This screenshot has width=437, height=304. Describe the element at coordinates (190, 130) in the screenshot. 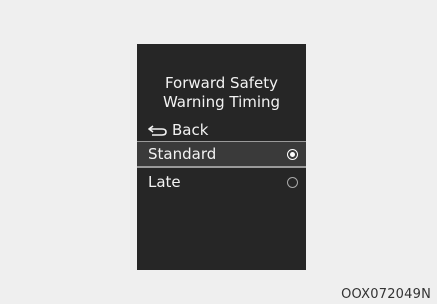

I see `back-label: Back` at that location.